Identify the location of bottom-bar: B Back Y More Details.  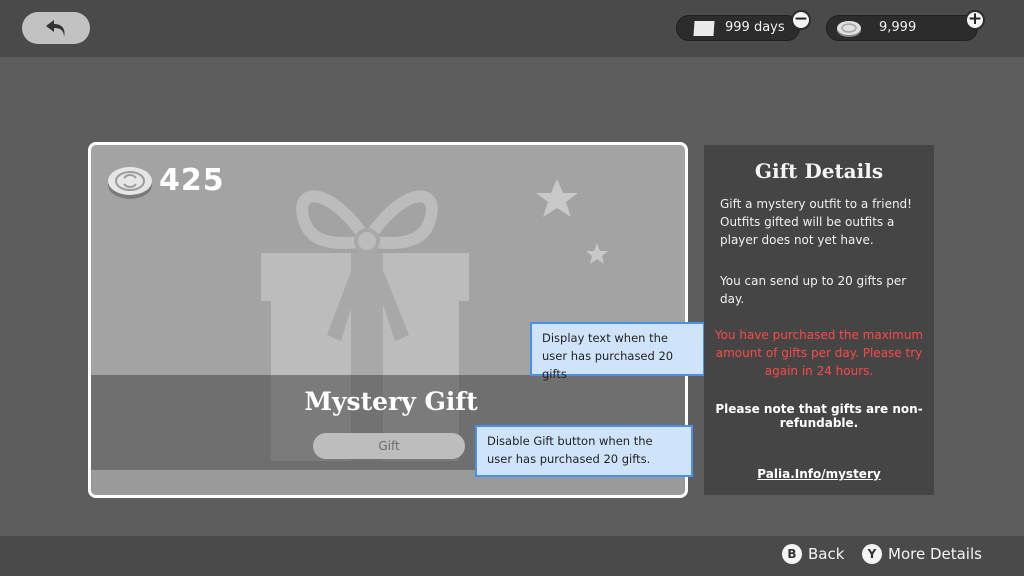
(512, 556).